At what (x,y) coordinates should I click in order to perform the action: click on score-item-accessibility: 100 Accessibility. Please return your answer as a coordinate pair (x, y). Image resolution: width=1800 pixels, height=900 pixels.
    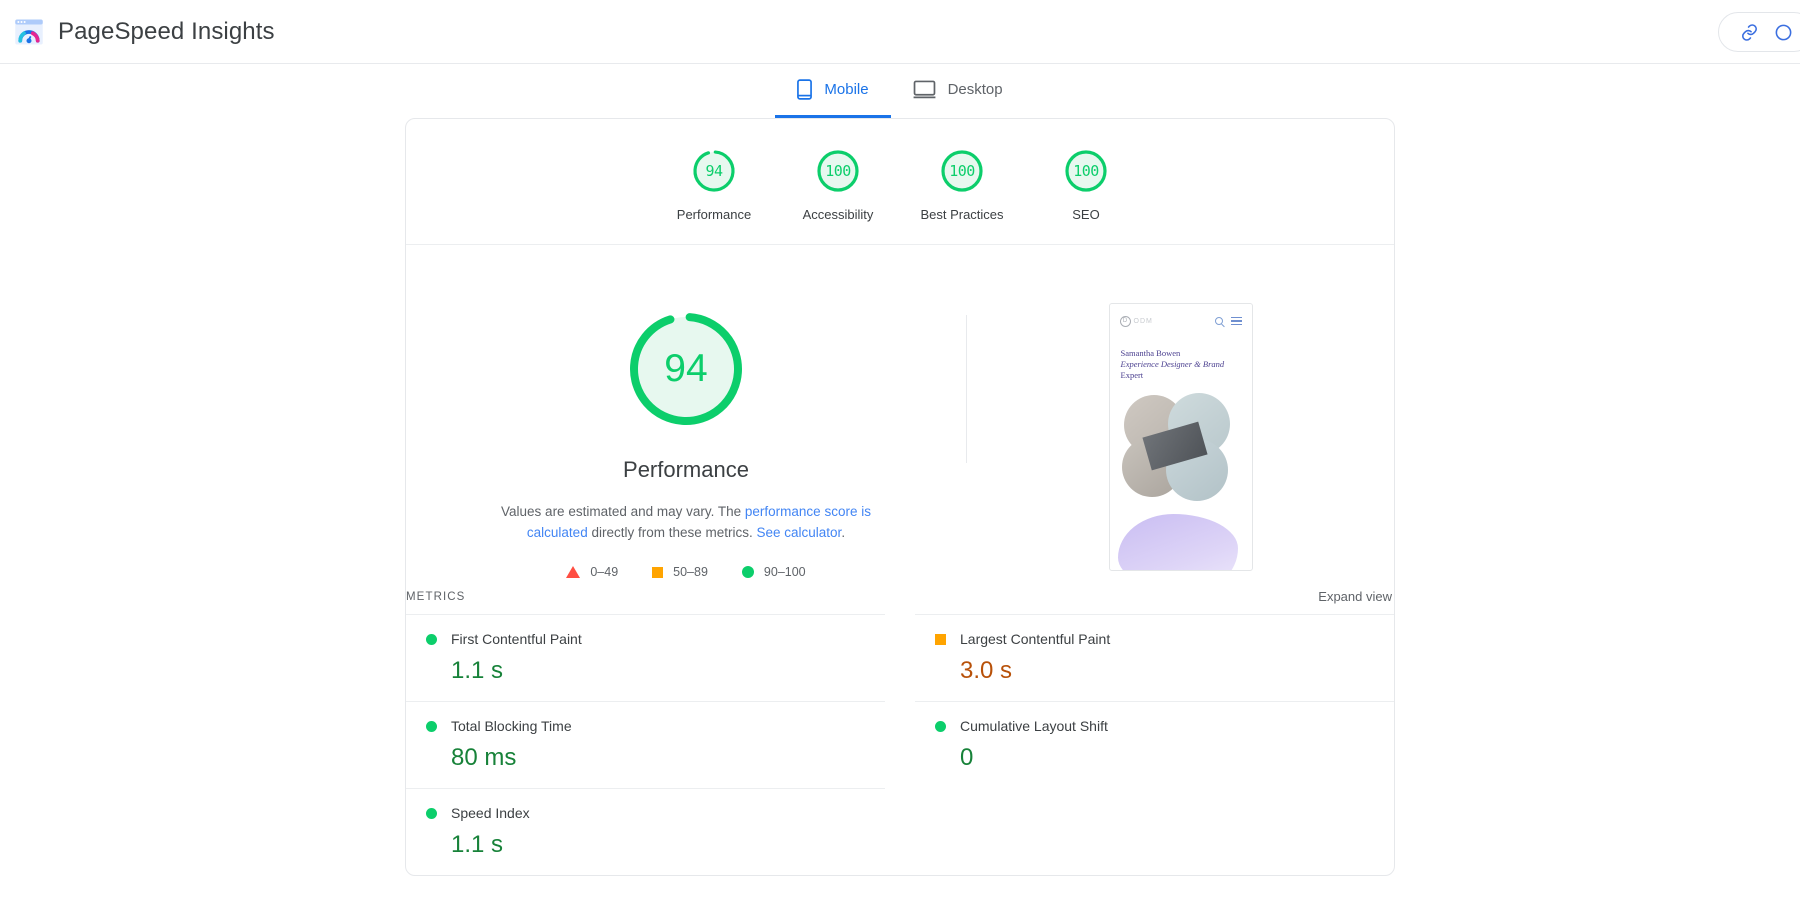
    Looking at the image, I should click on (838, 184).